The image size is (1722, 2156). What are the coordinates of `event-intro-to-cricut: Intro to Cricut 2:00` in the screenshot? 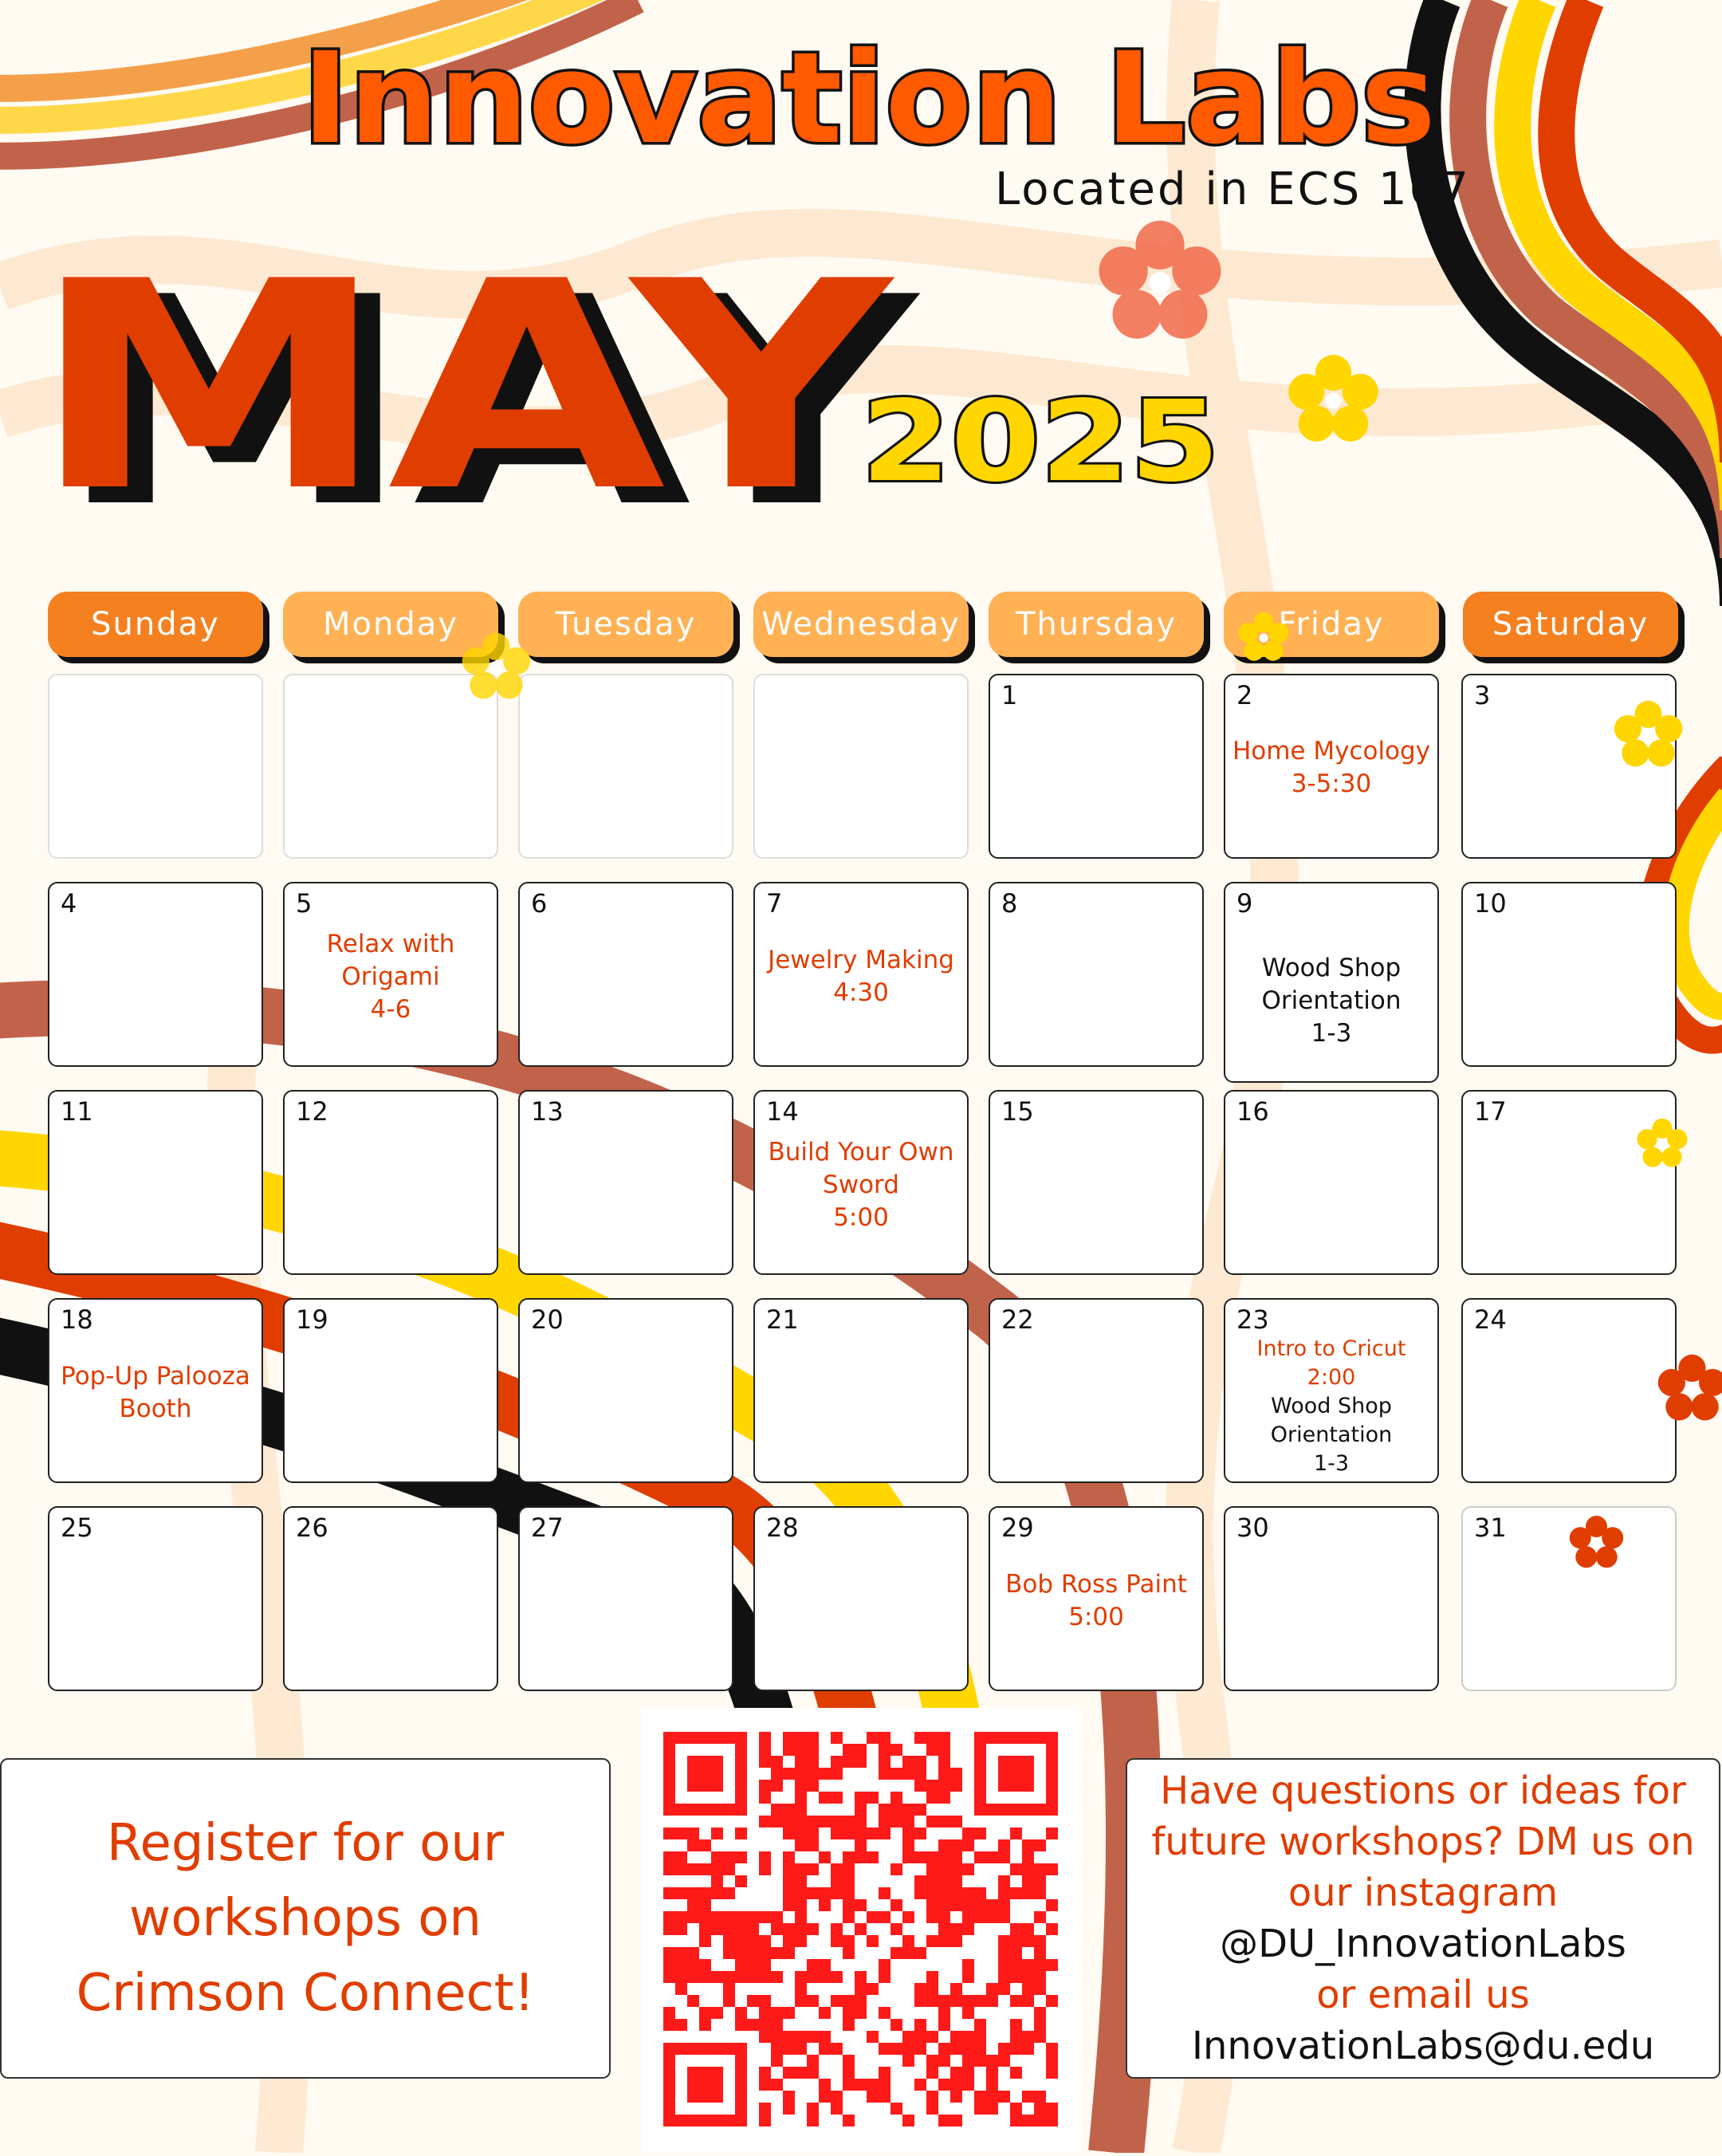 It's located at (1331, 1363).